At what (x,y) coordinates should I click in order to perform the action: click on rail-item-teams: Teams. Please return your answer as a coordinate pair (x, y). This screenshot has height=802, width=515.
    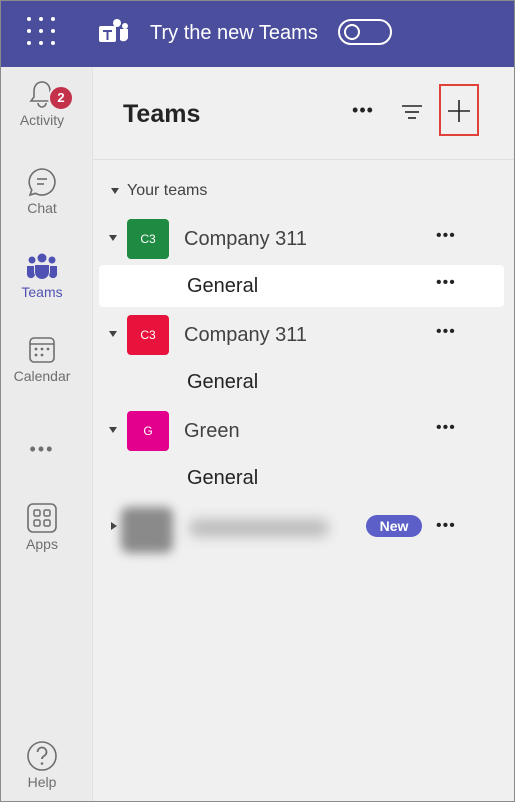
    Looking at the image, I should click on (42, 274).